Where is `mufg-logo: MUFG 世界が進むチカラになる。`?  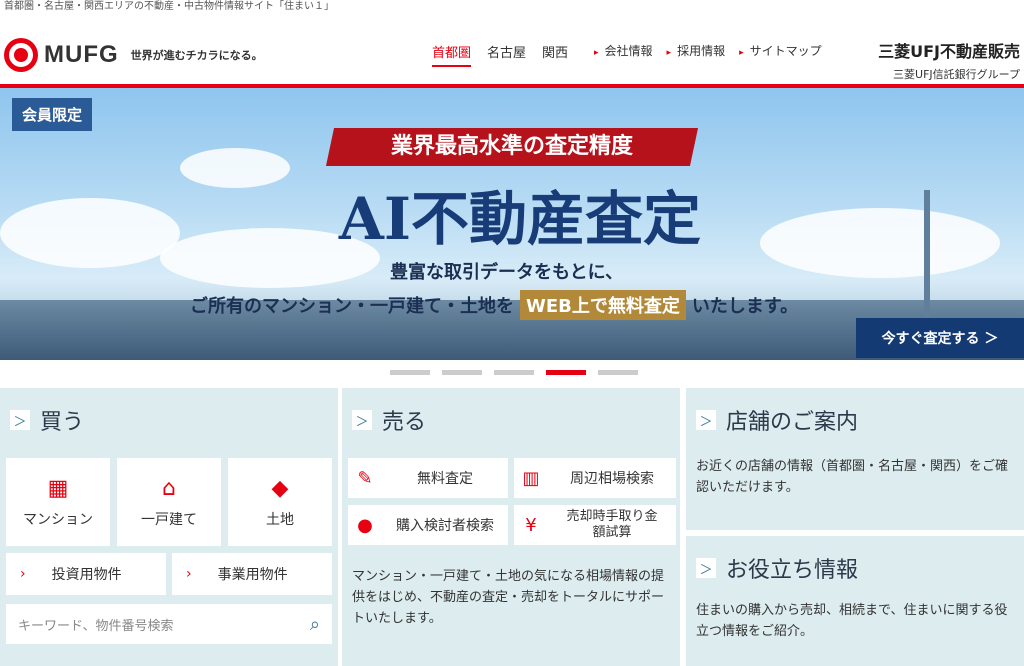
mufg-logo: MUFG 世界が進むチカラになる。 is located at coordinates (133, 55).